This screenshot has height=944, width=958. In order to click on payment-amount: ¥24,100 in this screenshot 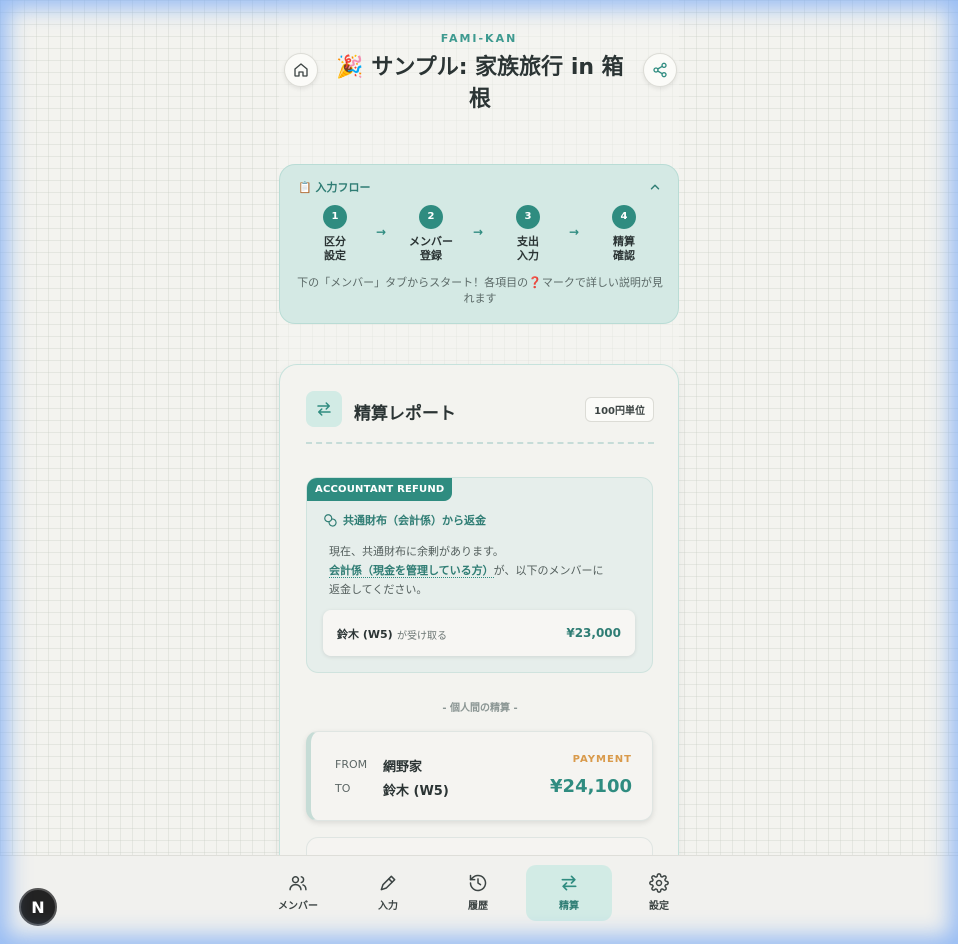, I will do `click(591, 786)`.